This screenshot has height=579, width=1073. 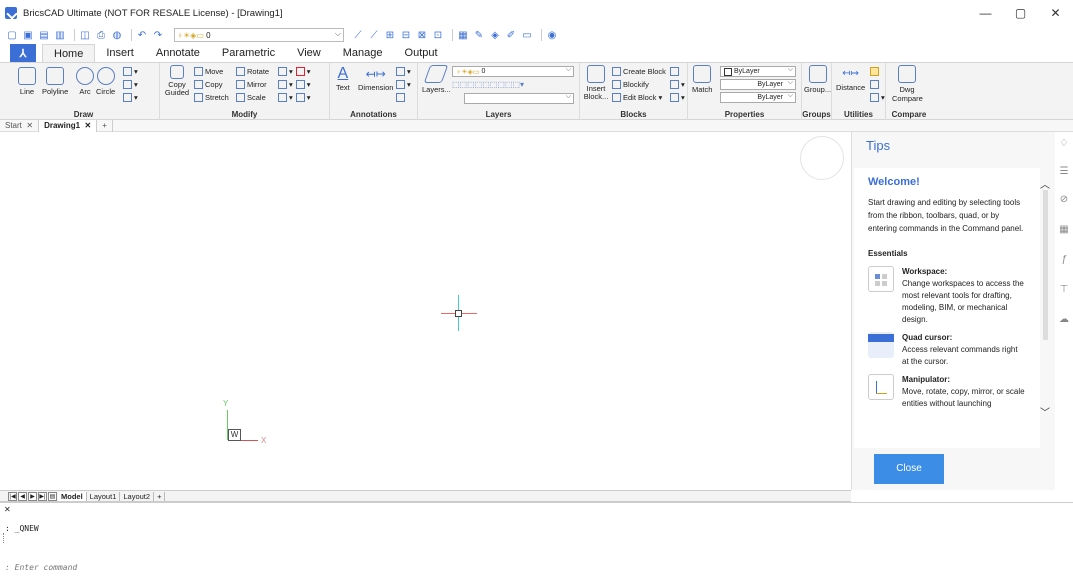 What do you see at coordinates (355, 567) in the screenshot?
I see `command-input` at bounding box center [355, 567].